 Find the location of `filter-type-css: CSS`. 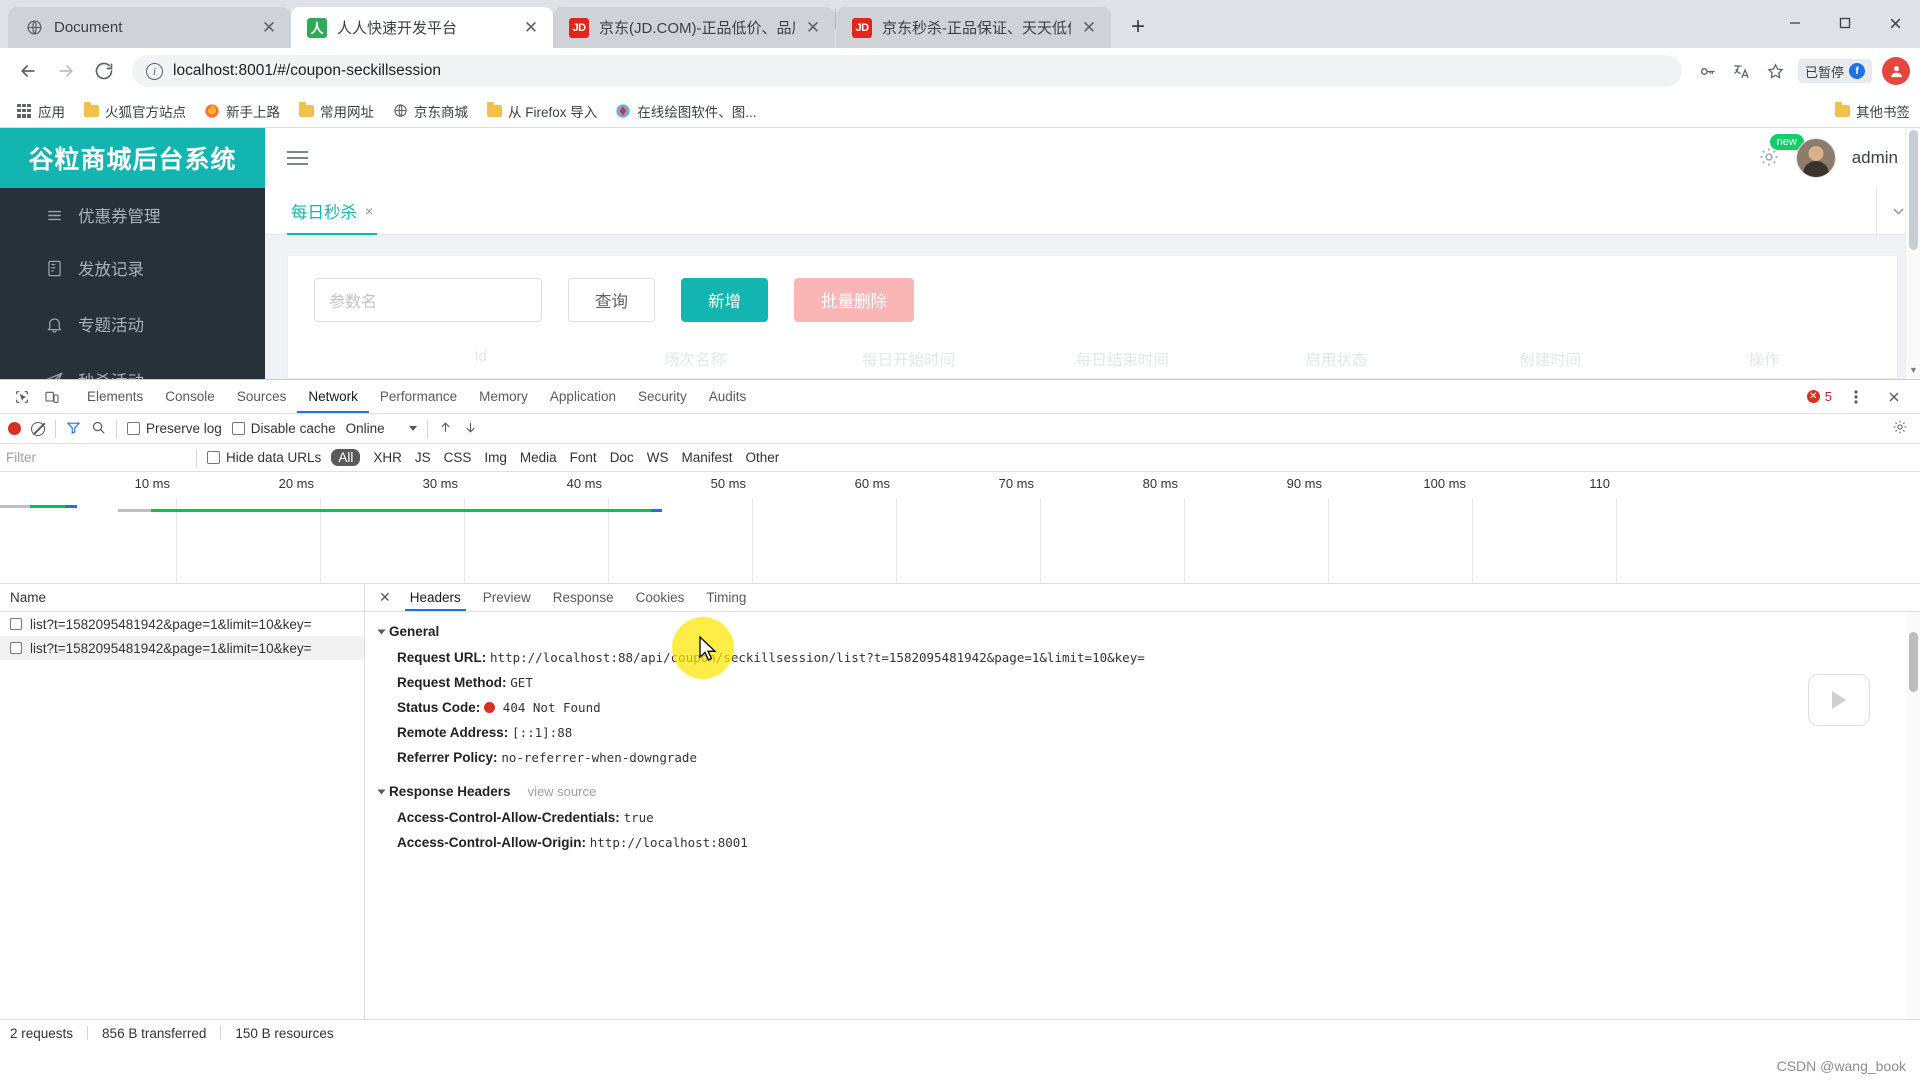

filter-type-css: CSS is located at coordinates (458, 457).